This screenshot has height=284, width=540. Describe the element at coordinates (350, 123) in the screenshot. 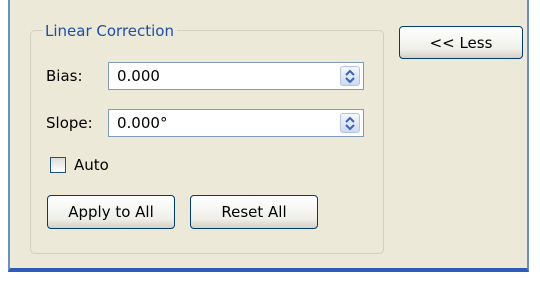

I see `slope-spinner-arrows-icon` at that location.